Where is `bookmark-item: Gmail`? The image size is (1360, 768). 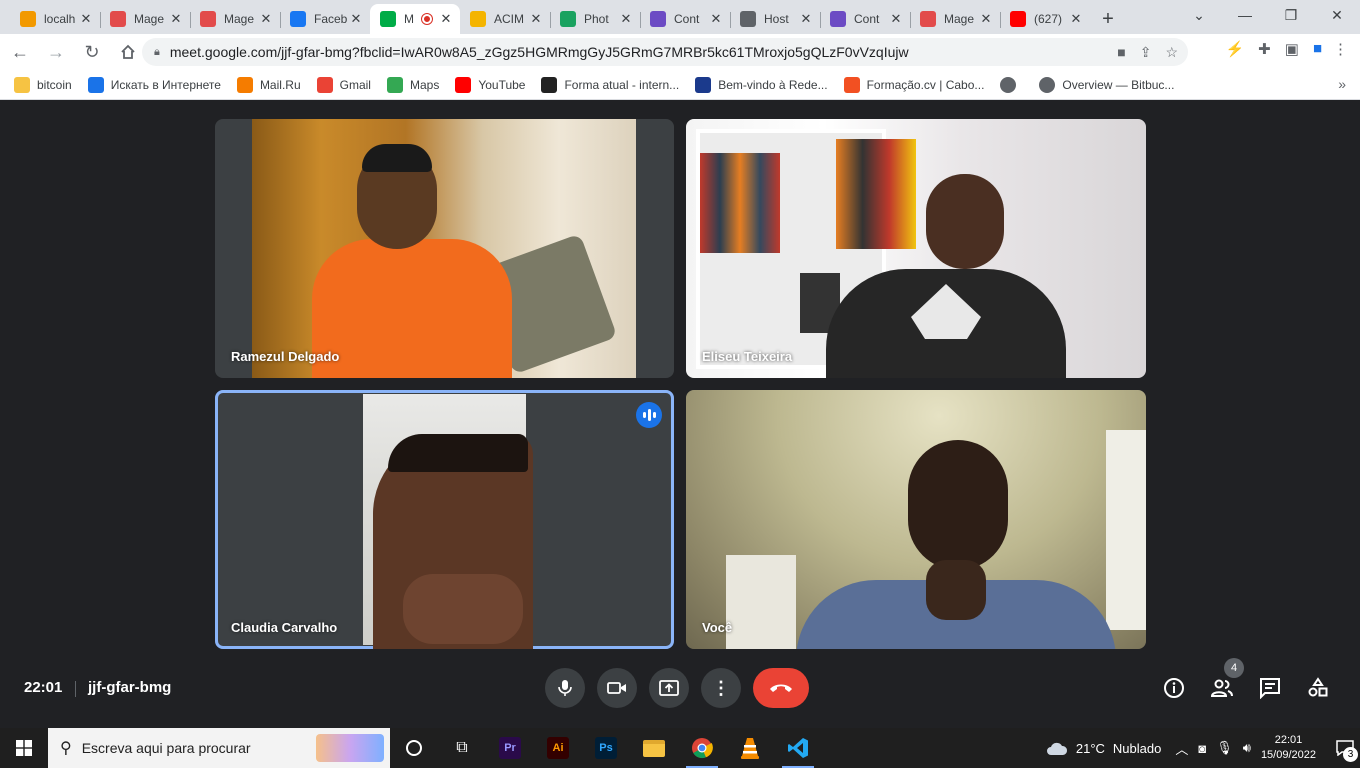
bookmark-item: Gmail is located at coordinates (343, 84).